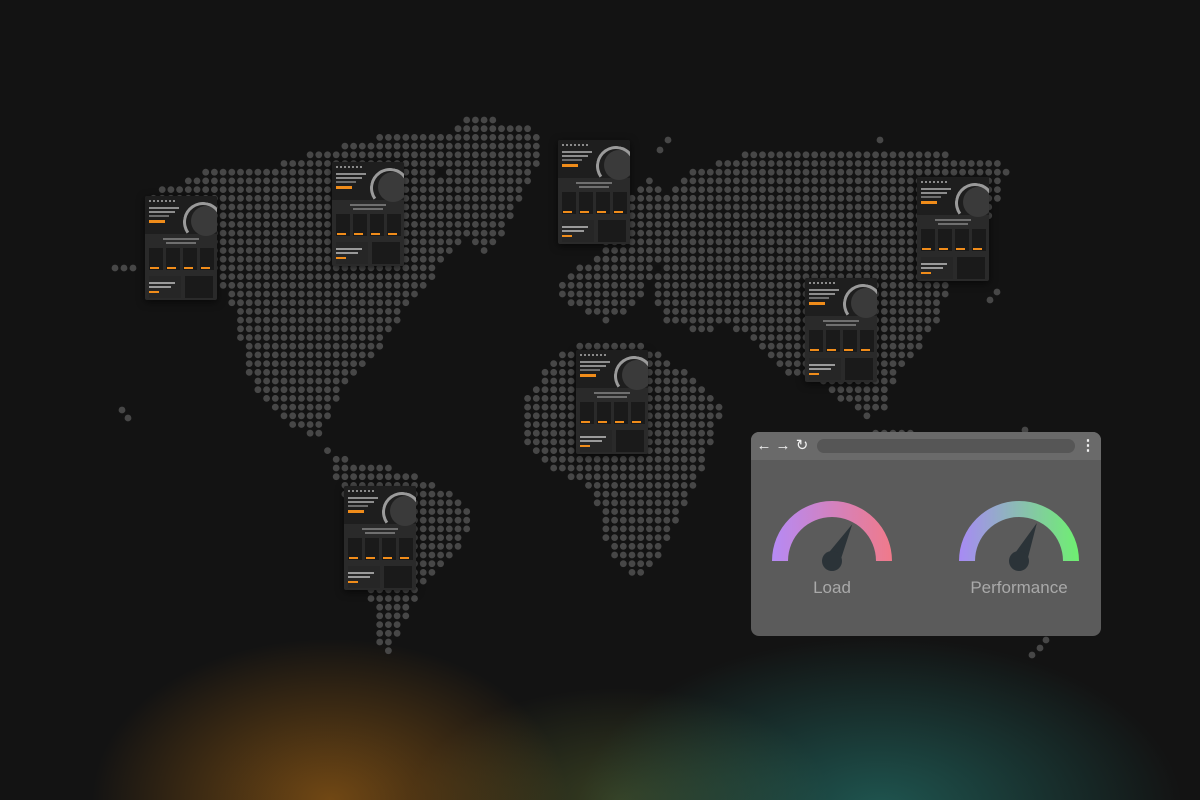 This screenshot has width=1200, height=800. I want to click on address-bar, so click(946, 446).